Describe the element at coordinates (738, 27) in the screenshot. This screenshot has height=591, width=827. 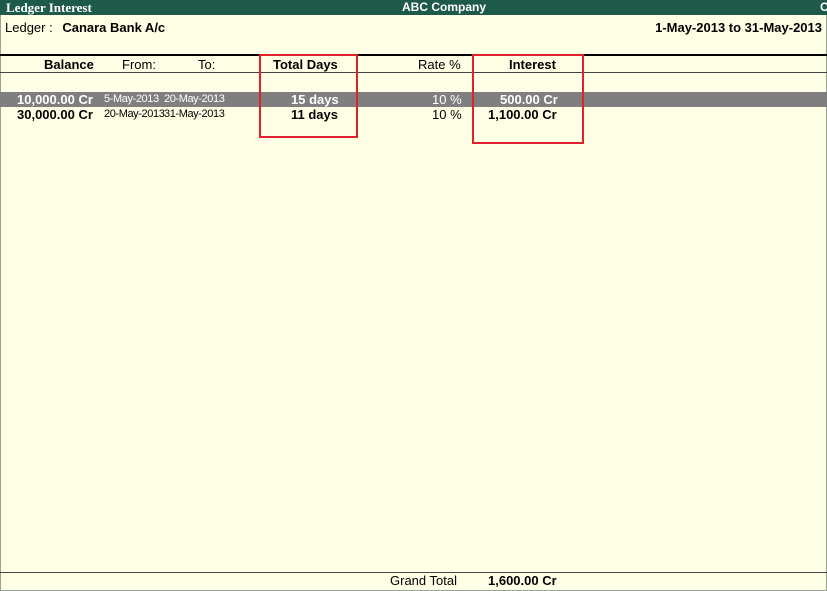
I see `report-period: 1-May-2013 to 31-May-2013` at that location.